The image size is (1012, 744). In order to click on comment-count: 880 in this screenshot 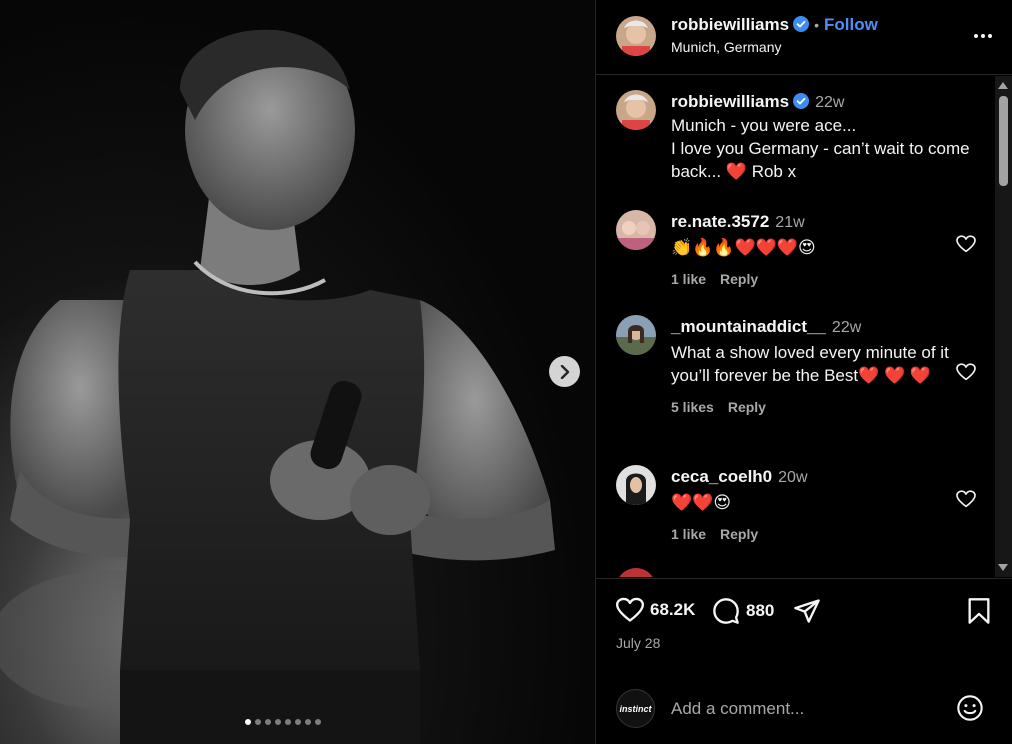, I will do `click(760, 611)`.